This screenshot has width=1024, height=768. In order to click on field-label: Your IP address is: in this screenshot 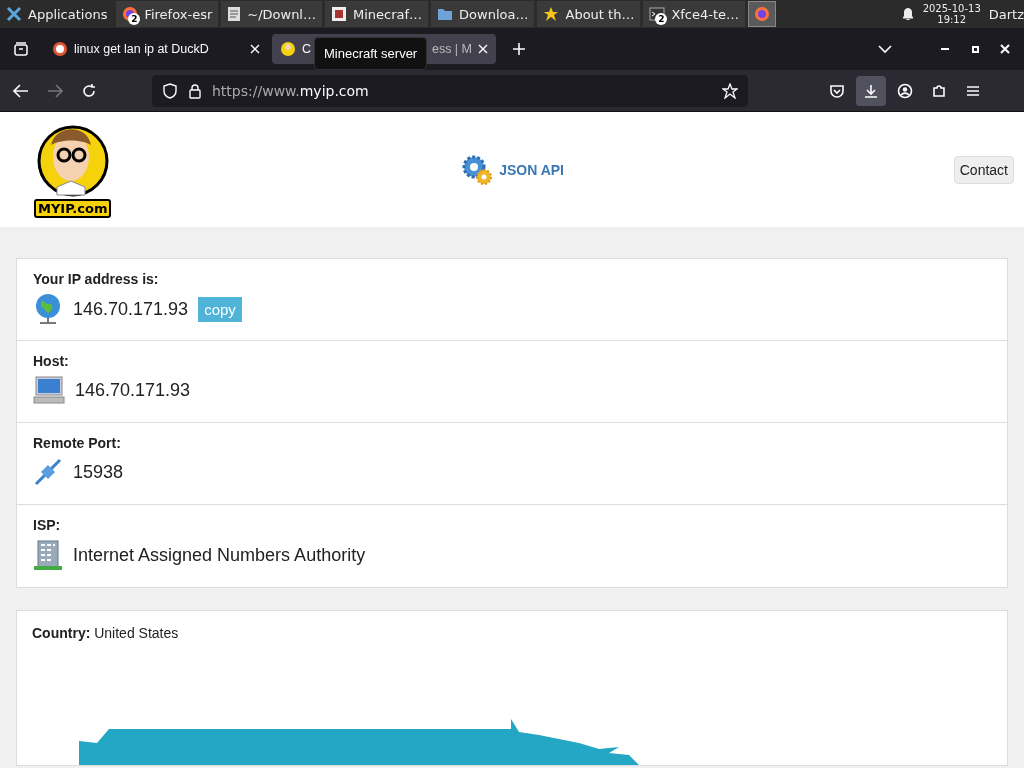, I will do `click(96, 279)`.